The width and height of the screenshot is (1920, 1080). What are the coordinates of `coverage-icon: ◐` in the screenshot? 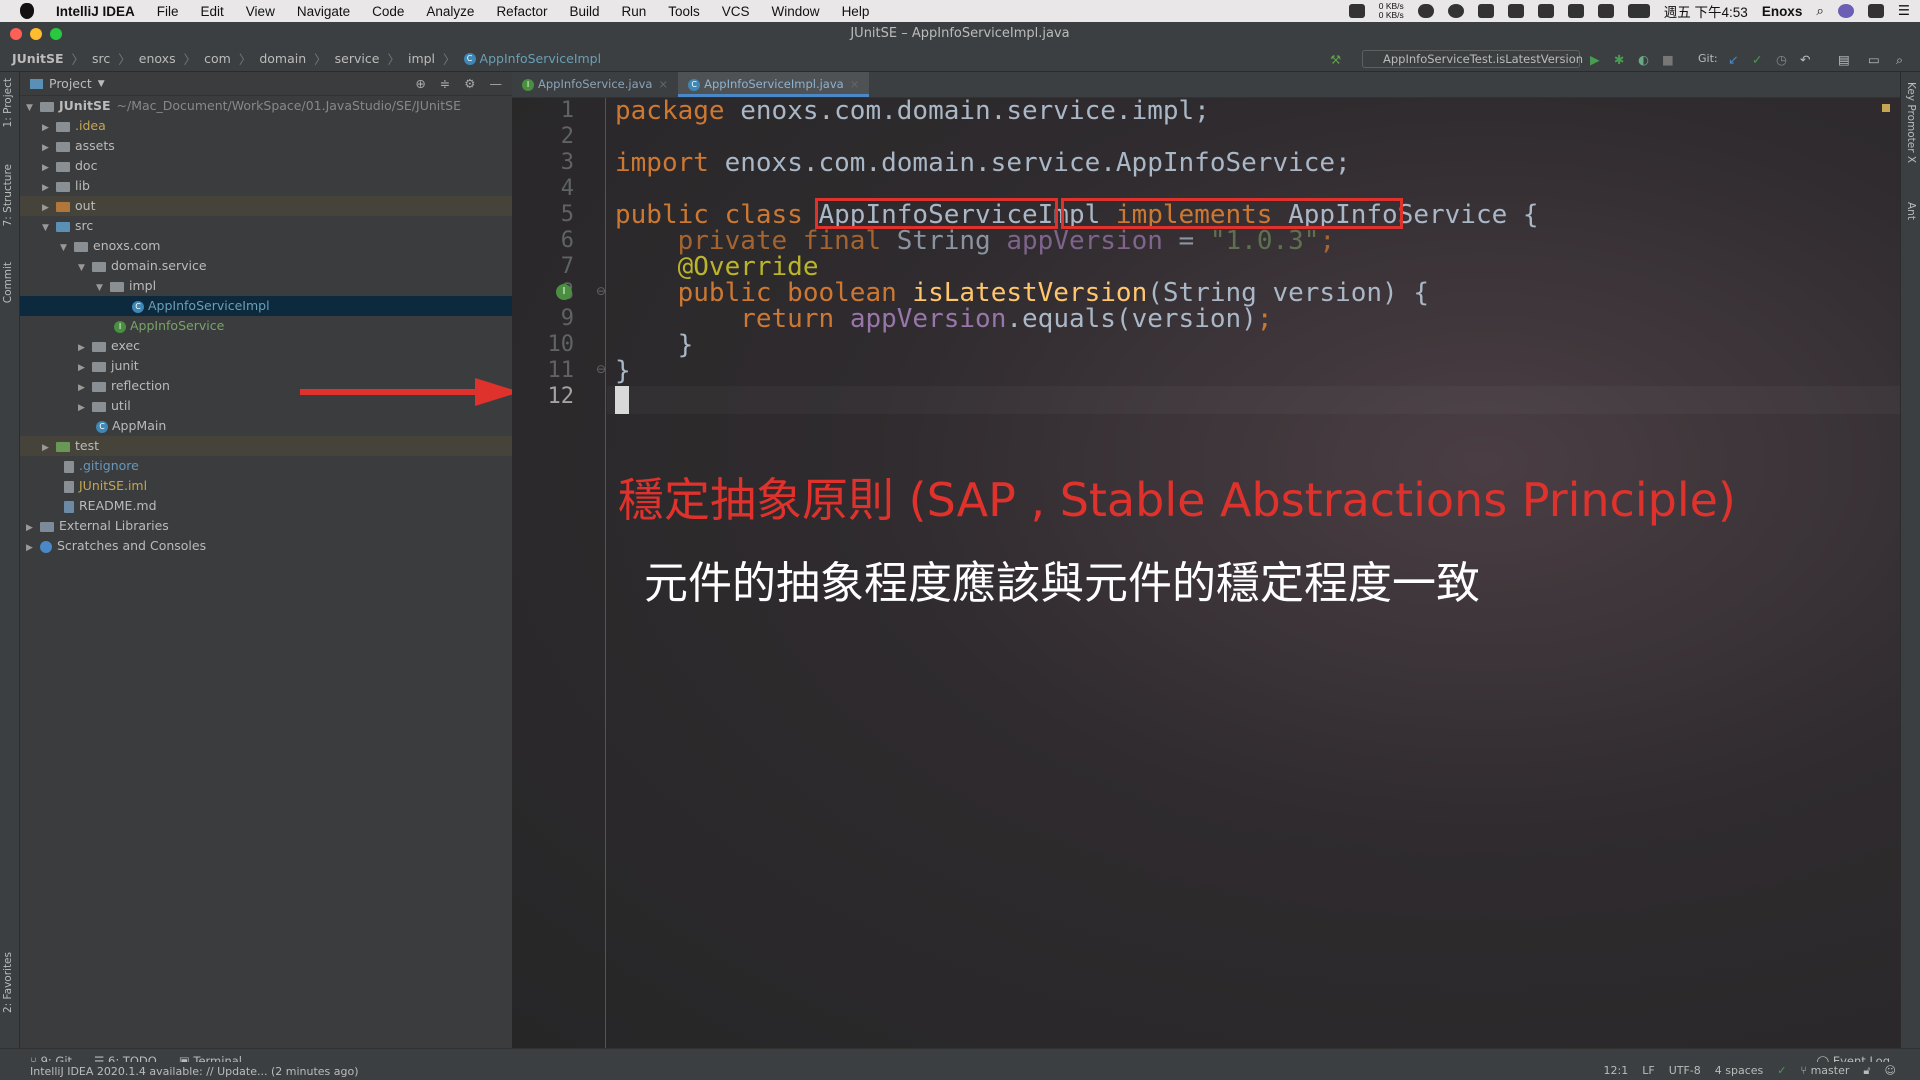 It's located at (1645, 59).